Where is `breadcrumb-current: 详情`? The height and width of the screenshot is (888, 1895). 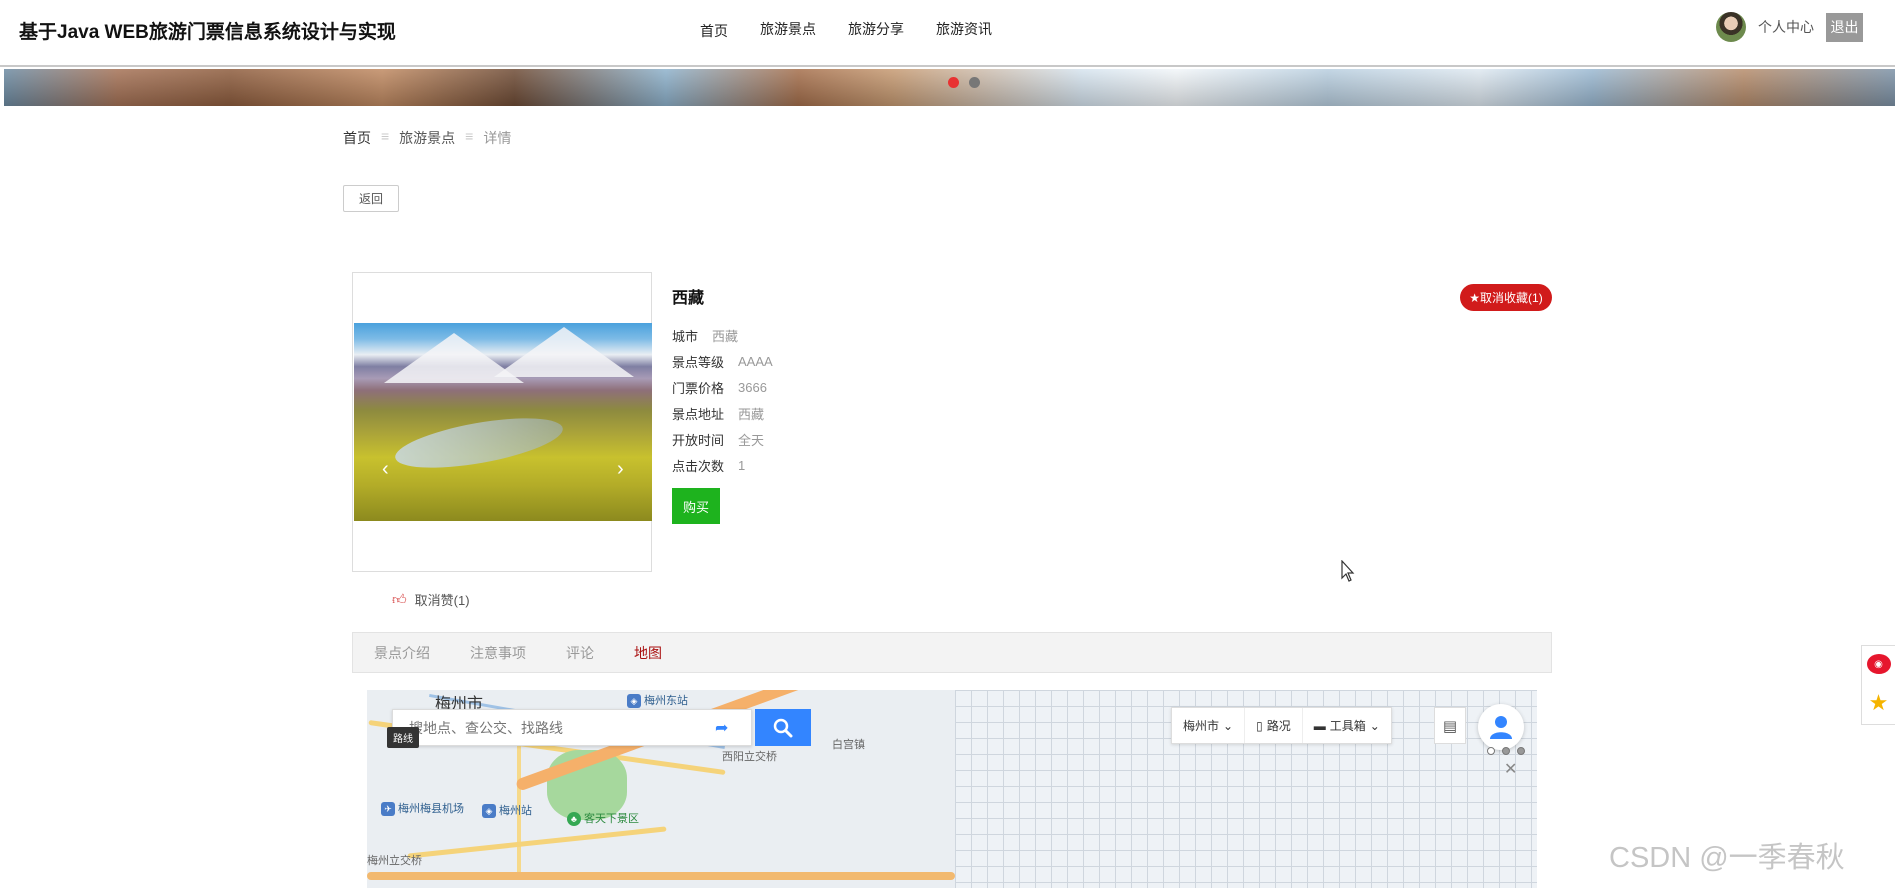 breadcrumb-current: 详情 is located at coordinates (497, 138).